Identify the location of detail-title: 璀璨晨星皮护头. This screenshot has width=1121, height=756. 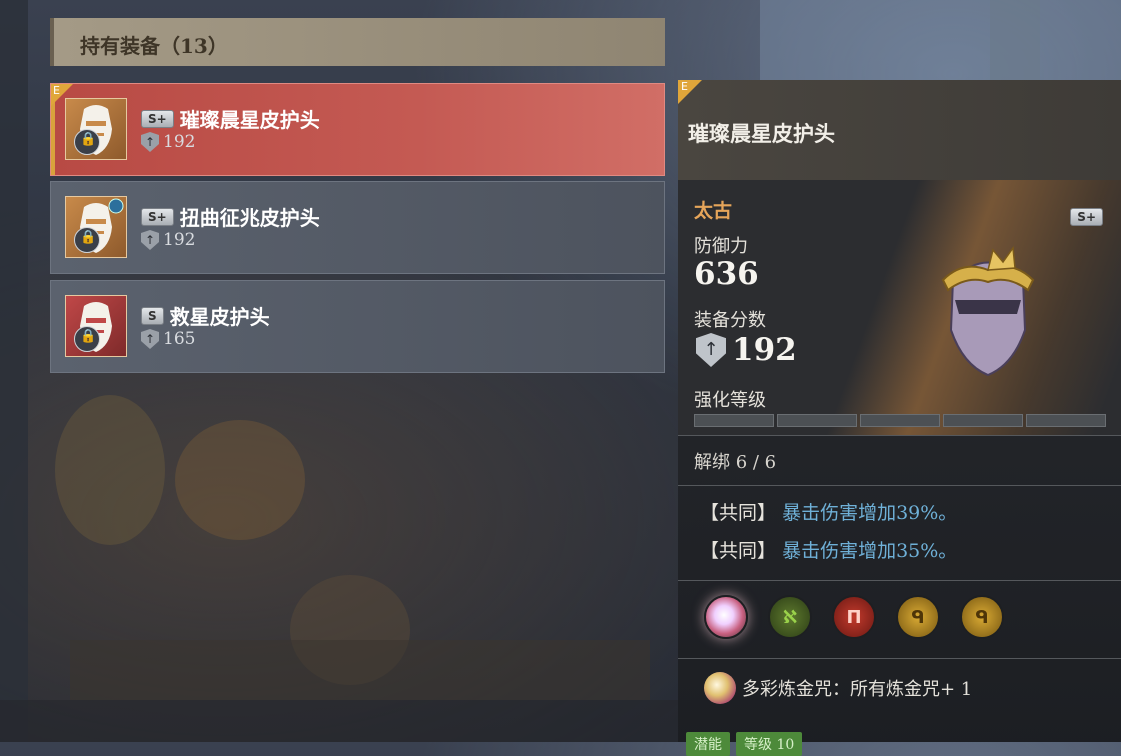
(761, 133).